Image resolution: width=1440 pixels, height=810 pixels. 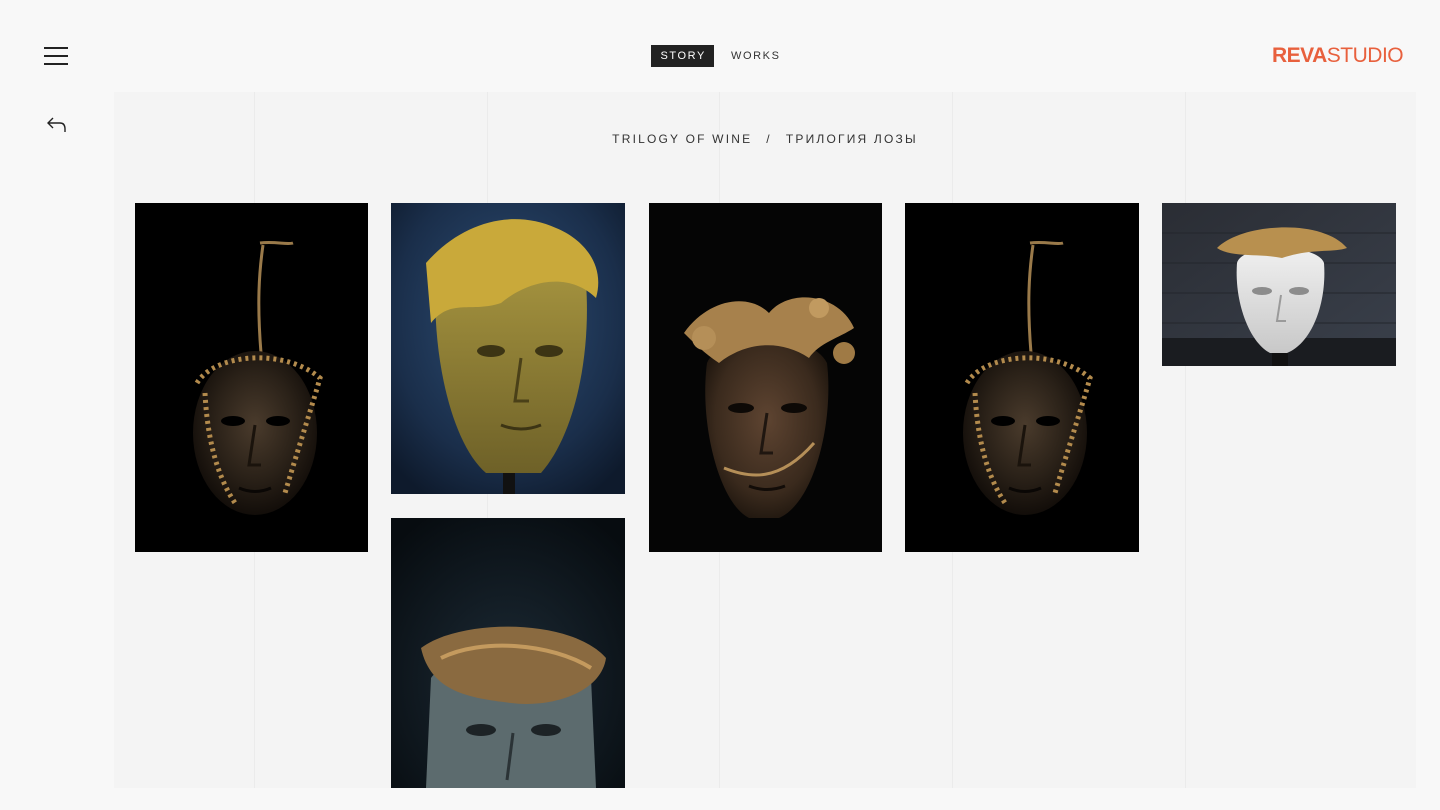 What do you see at coordinates (1299, 55) in the screenshot?
I see `logo-bold-text: REVA` at bounding box center [1299, 55].